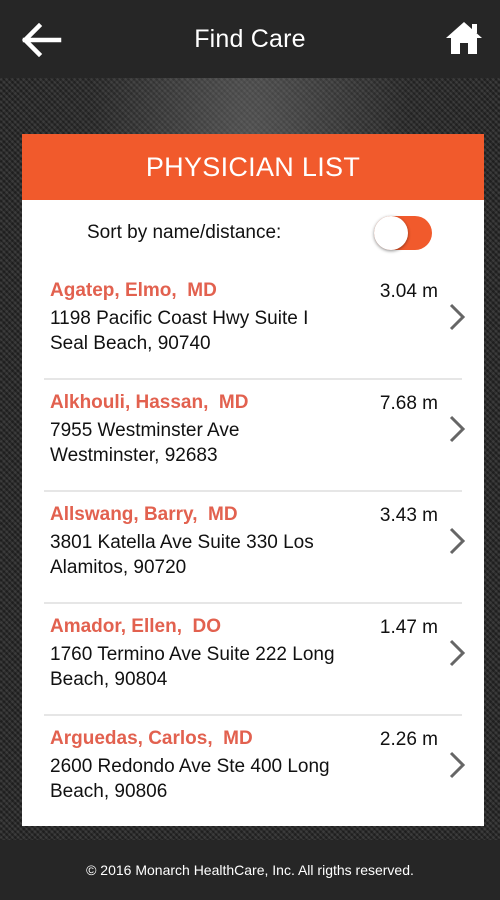 Image resolution: width=500 pixels, height=900 pixels. Describe the element at coordinates (182, 542) in the screenshot. I see `physician-address-line1: 3801 Katella Ave Suite 330 Los` at that location.